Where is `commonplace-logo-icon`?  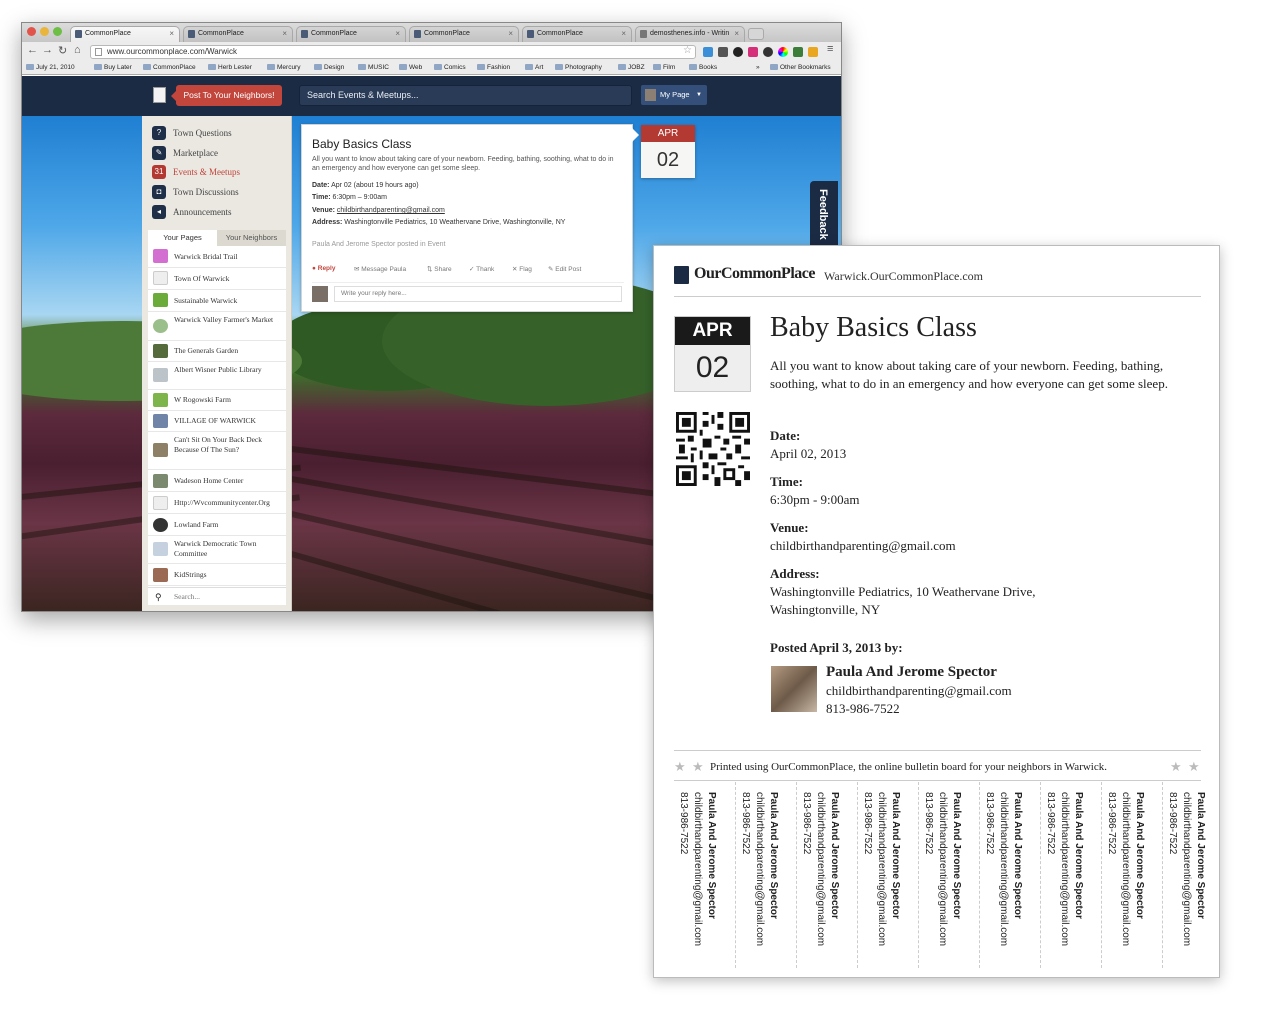 commonplace-logo-icon is located at coordinates (159, 95).